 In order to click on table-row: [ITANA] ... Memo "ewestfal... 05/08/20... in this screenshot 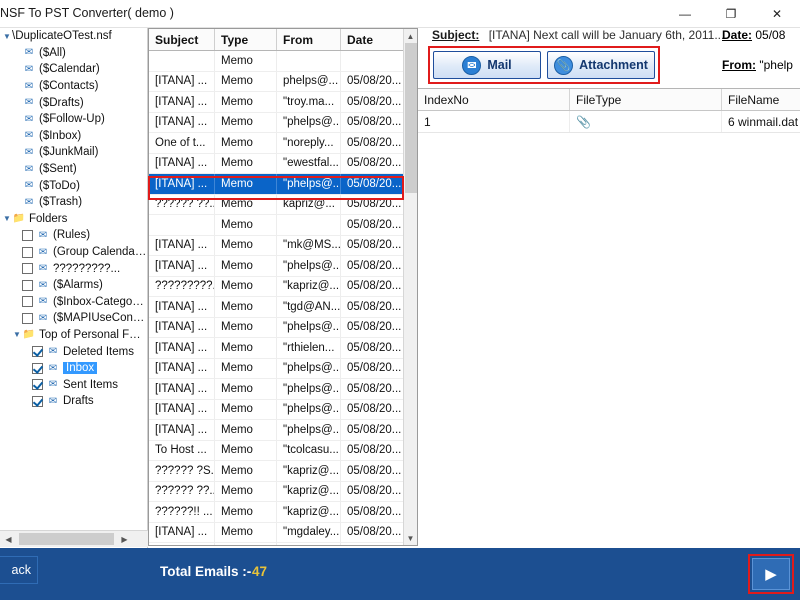, I will do `click(283, 163)`.